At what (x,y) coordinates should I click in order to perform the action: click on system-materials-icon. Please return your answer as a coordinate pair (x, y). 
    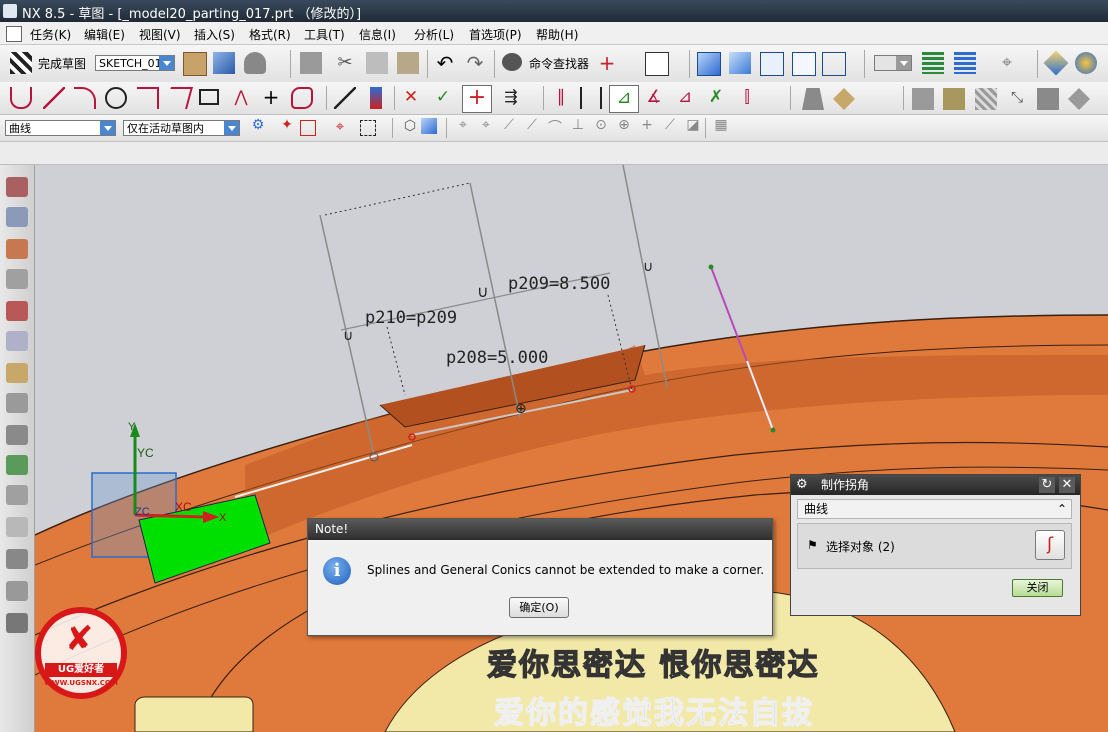
    Looking at the image, I should click on (17, 403).